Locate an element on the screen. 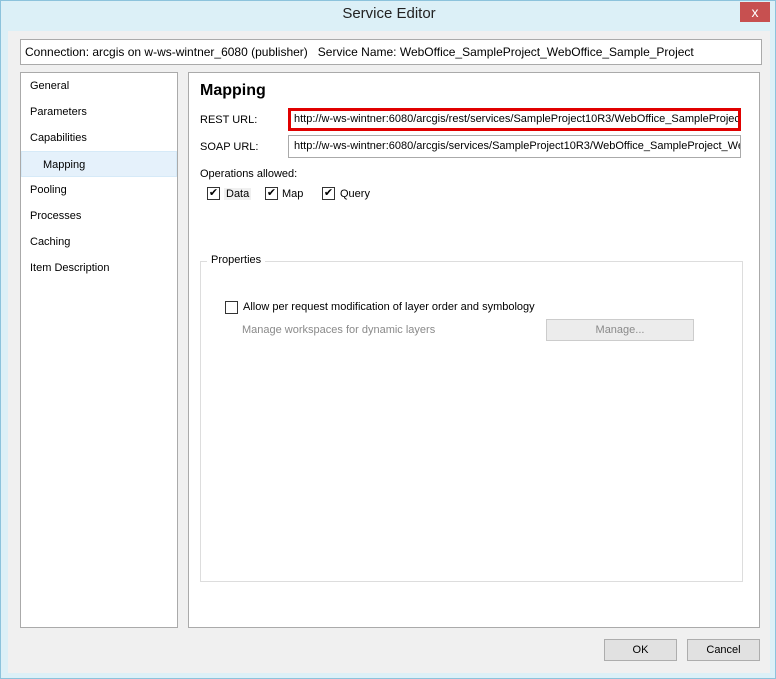 This screenshot has width=776, height=679. map-label: Map is located at coordinates (293, 194).